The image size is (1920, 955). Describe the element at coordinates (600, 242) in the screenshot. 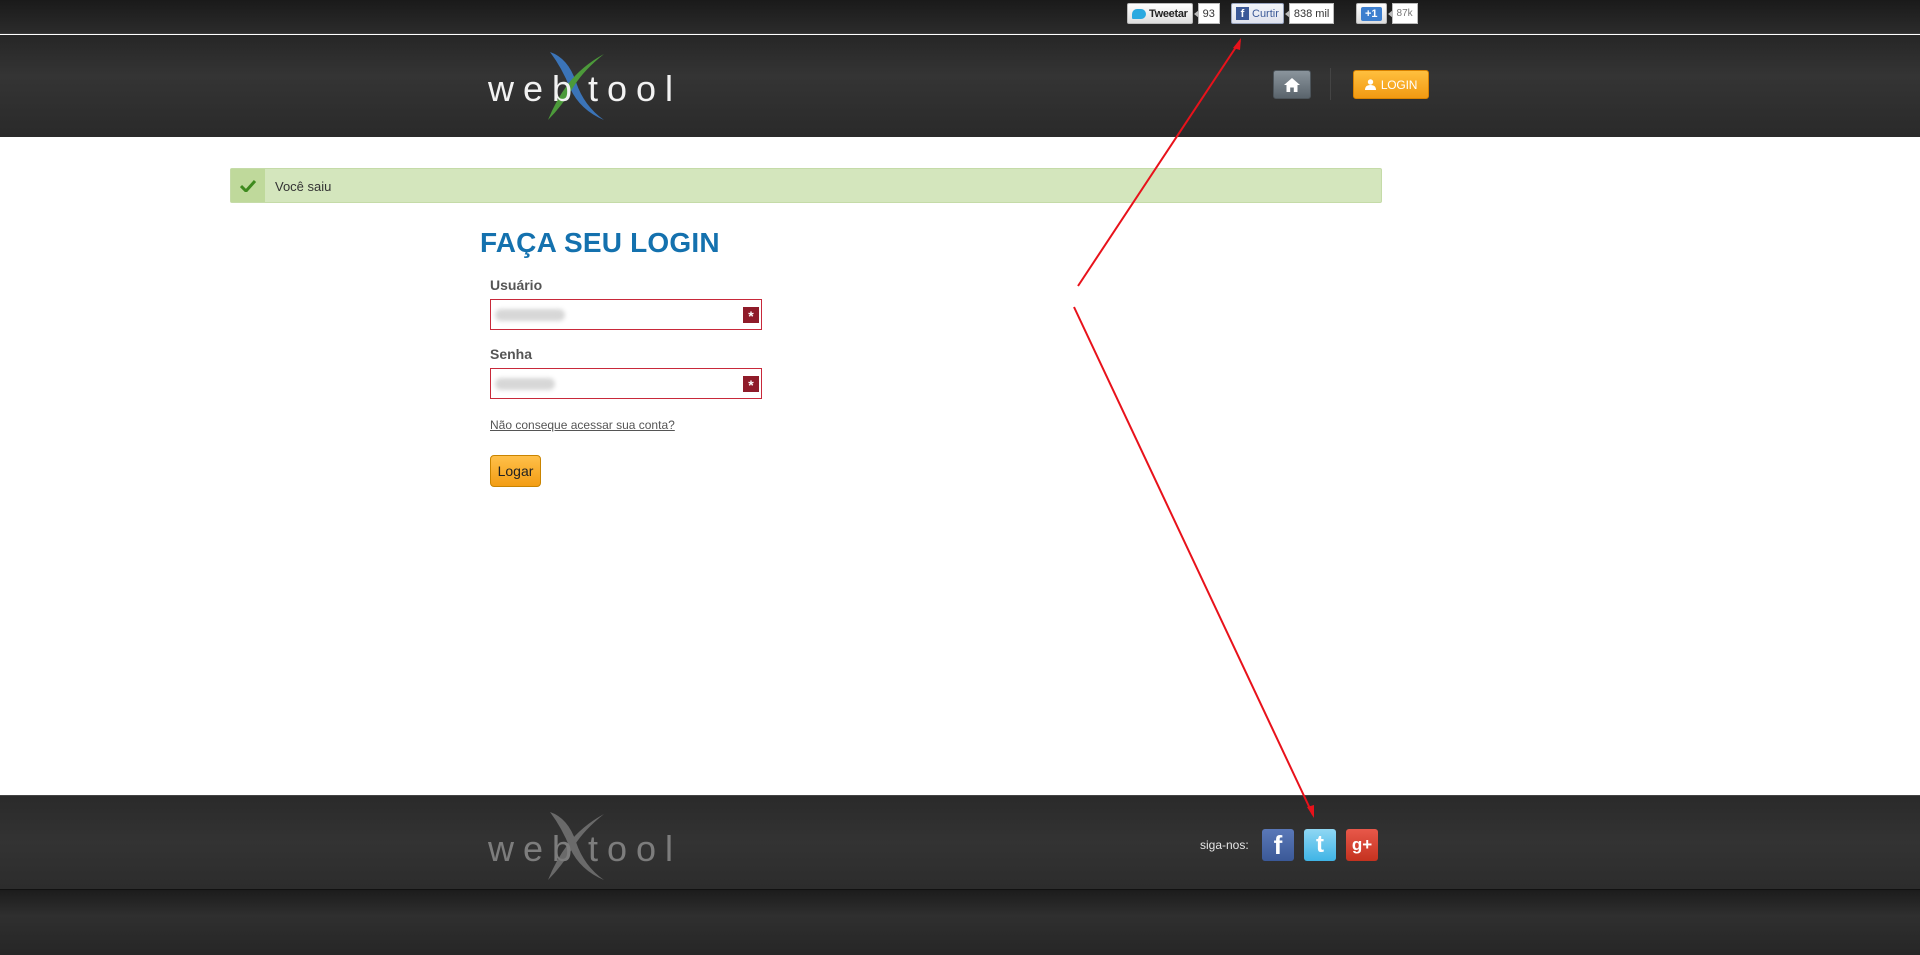

I see `login-title: FAÇA SEU LOGIN` at that location.